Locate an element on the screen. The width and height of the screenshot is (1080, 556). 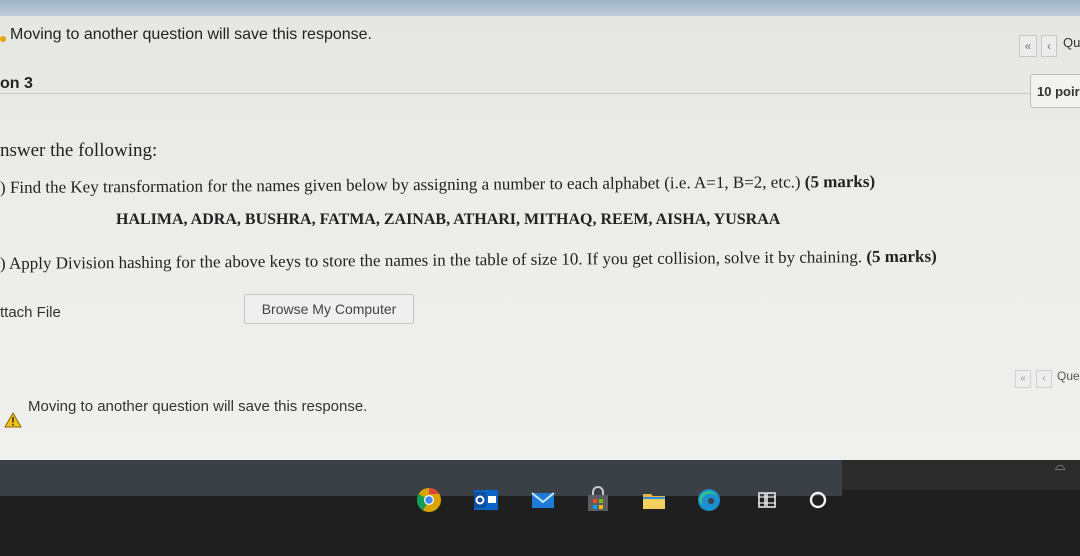
question-menu-link-bottom: Que is located at coordinates (1068, 376).